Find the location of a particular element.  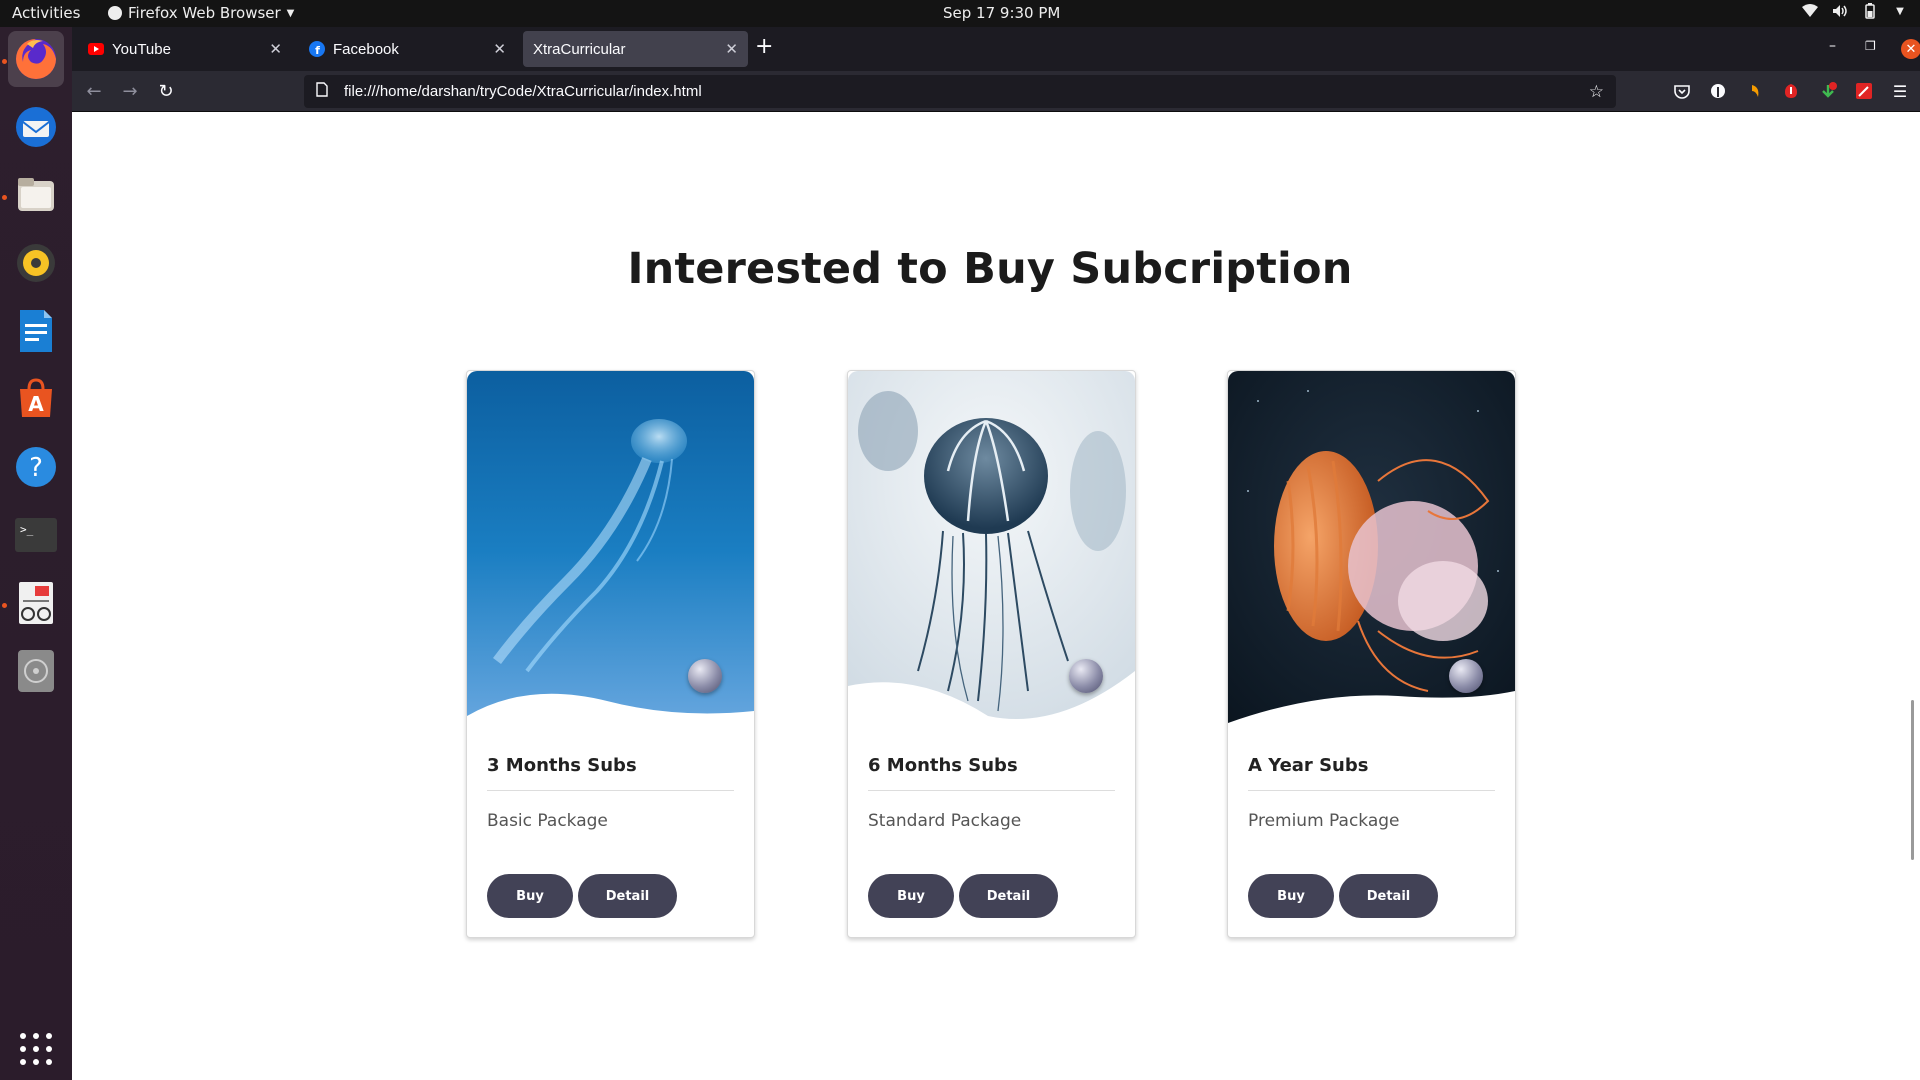

extension-download-icon is located at coordinates (1828, 91).